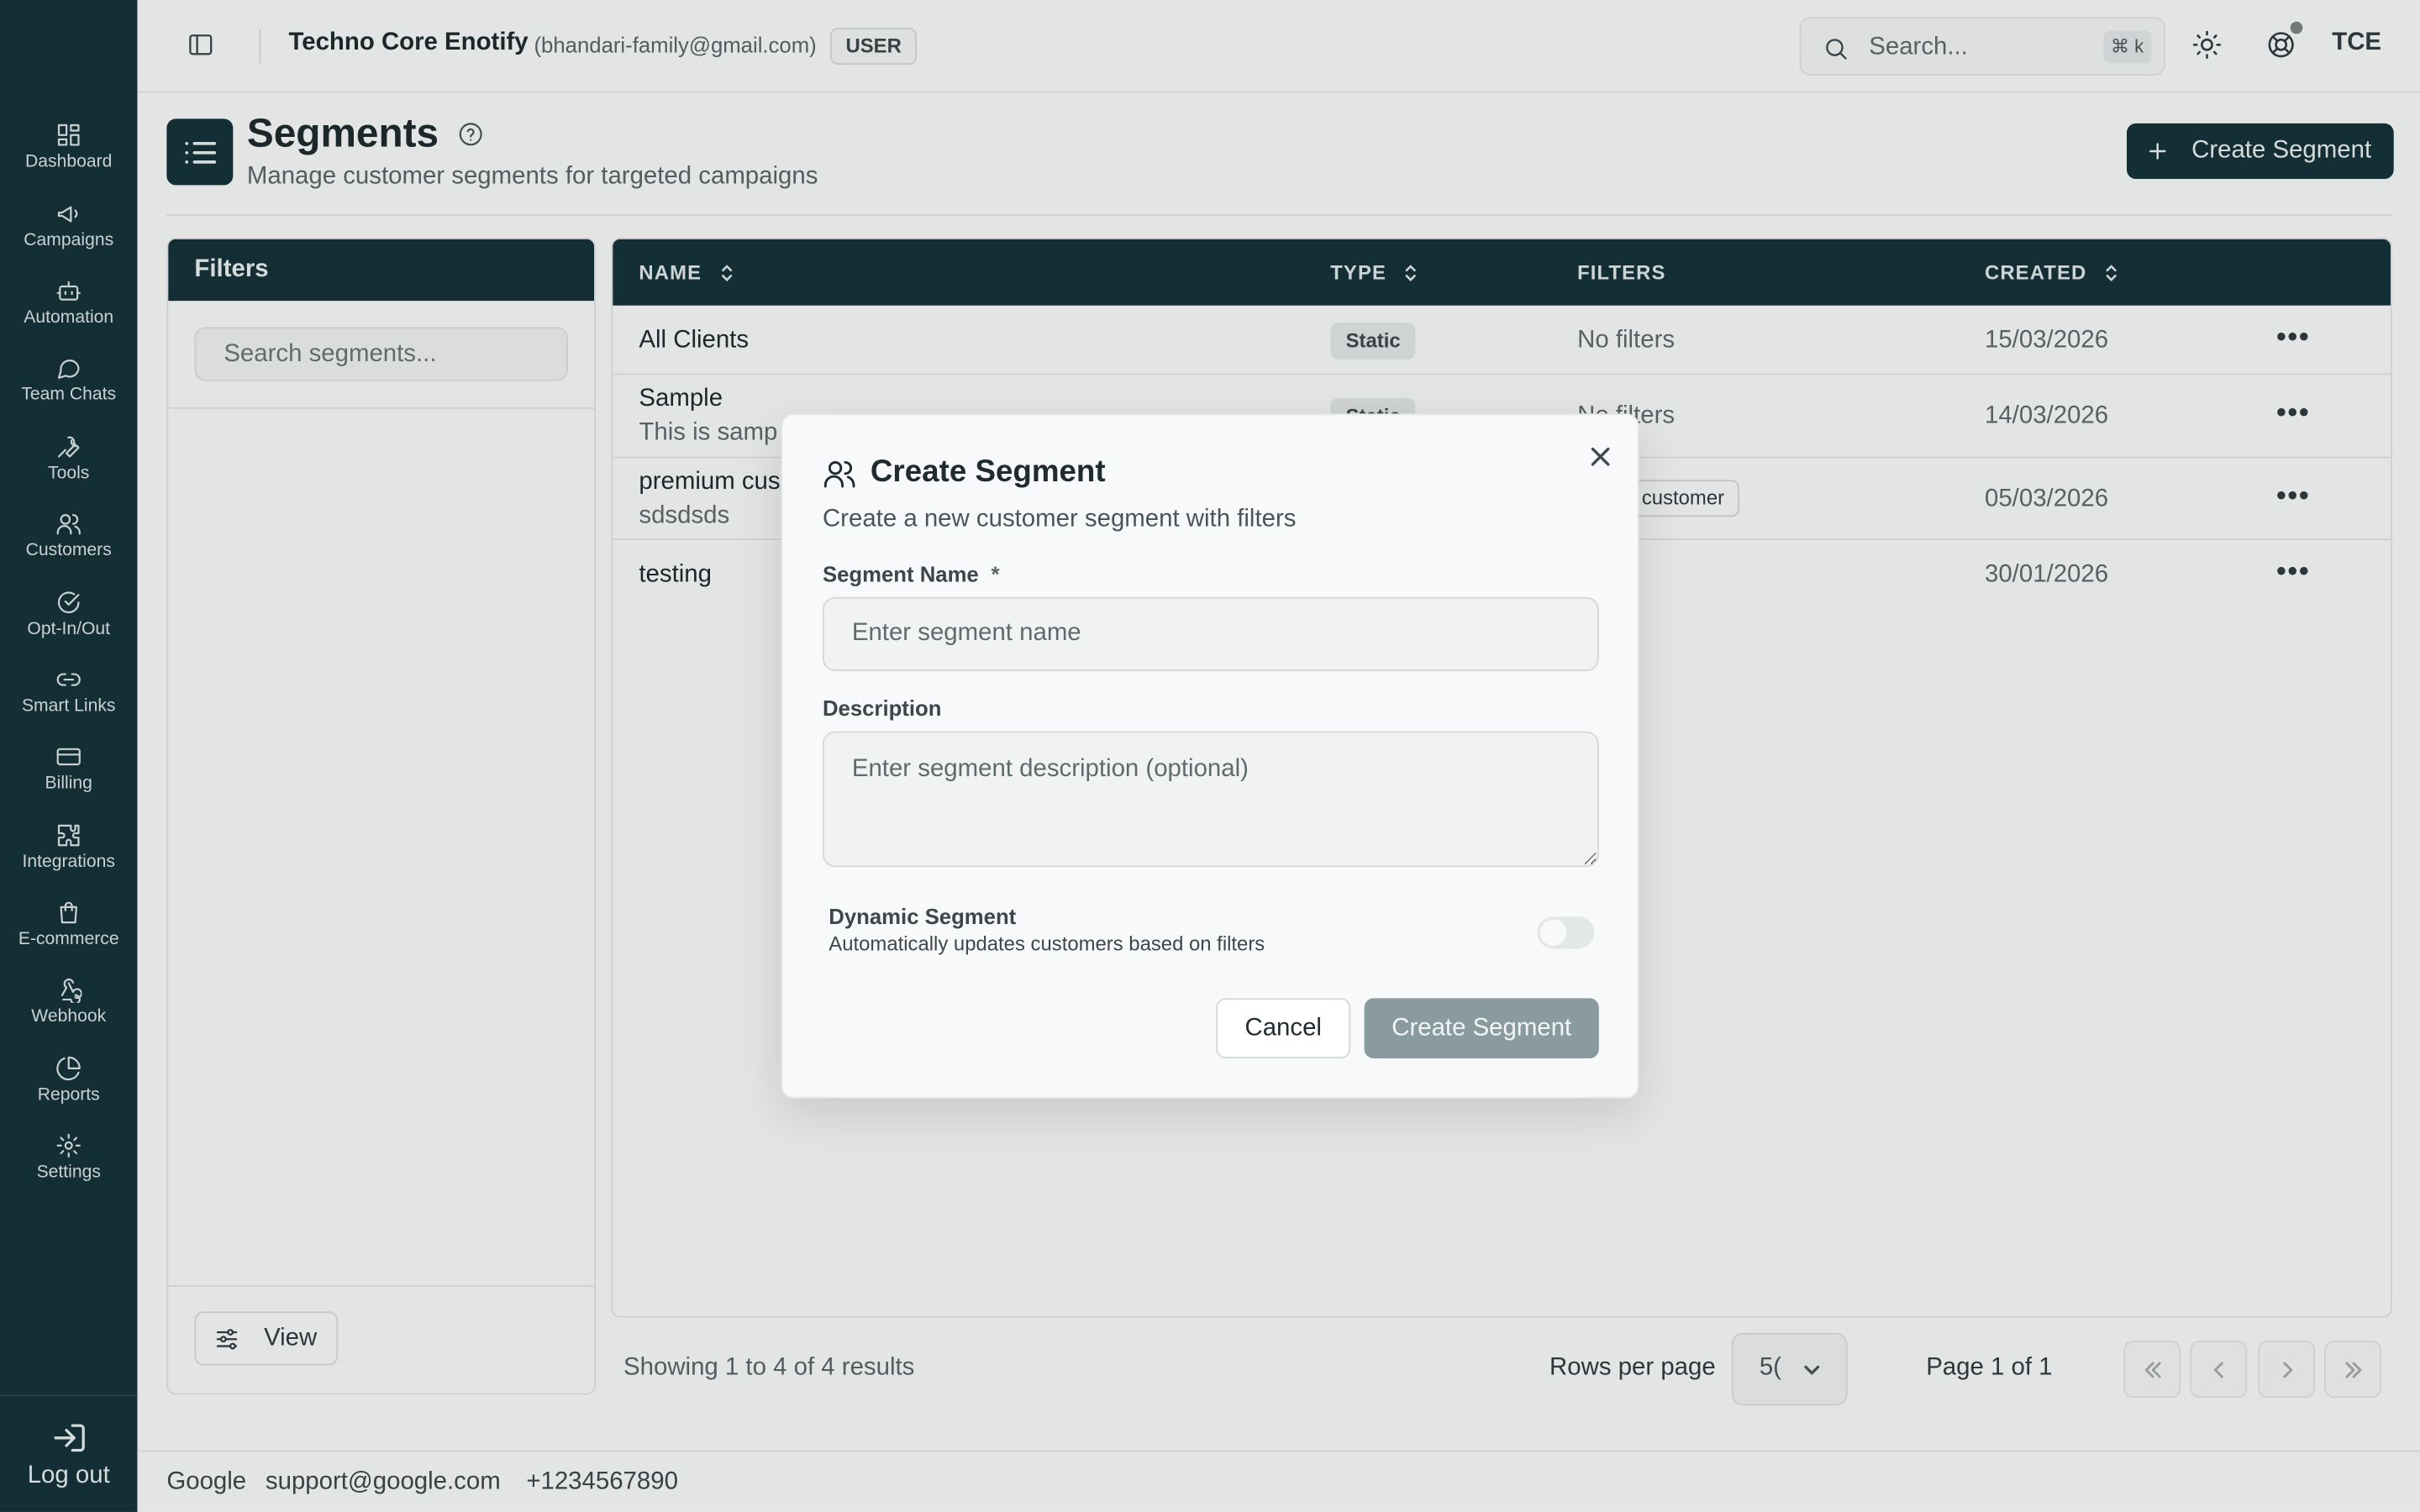  I want to click on required-mark: *, so click(995, 573).